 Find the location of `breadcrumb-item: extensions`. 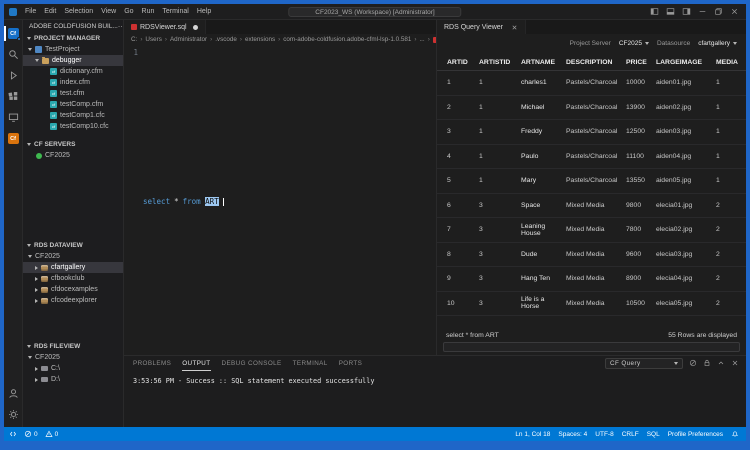

breadcrumb-item: extensions is located at coordinates (260, 39).